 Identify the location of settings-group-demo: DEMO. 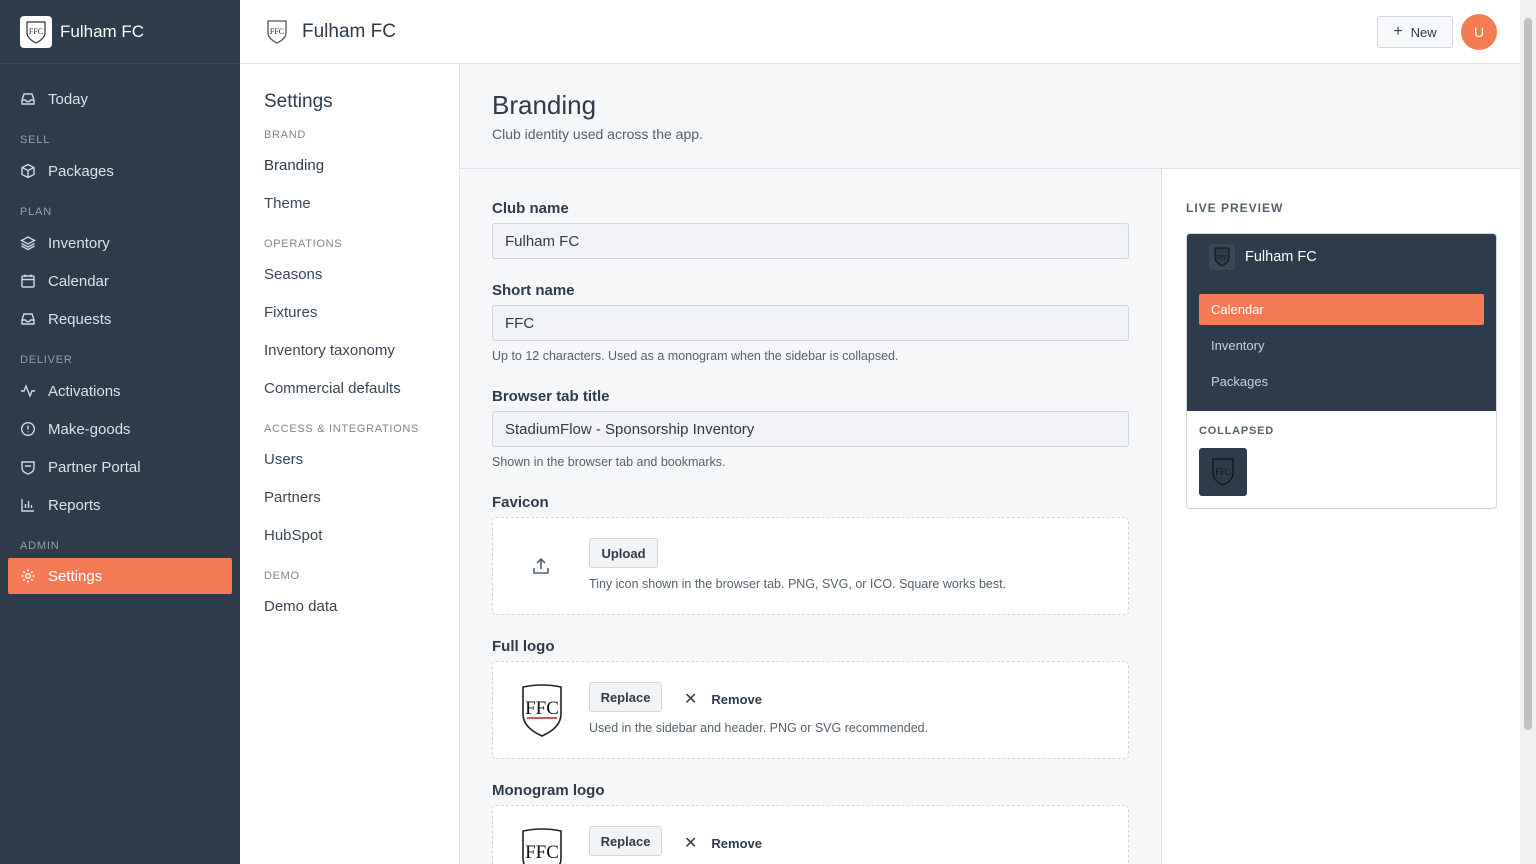
(282, 576).